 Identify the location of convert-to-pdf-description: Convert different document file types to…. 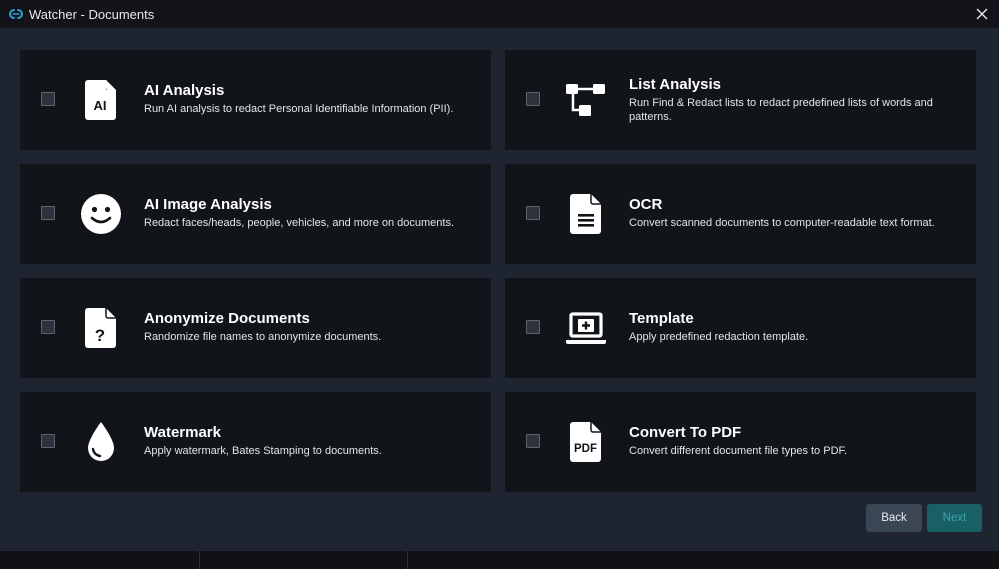
(738, 451).